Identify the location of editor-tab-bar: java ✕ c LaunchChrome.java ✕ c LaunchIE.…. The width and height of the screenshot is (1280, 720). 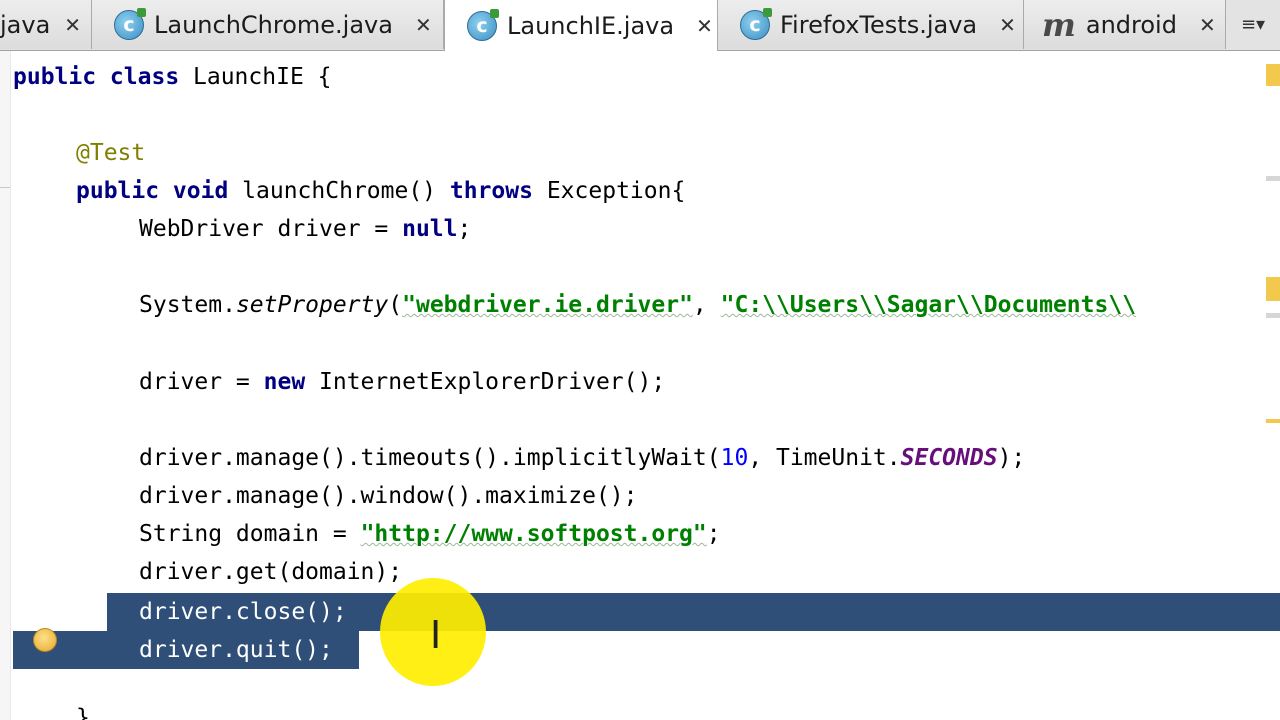
(640, 25).